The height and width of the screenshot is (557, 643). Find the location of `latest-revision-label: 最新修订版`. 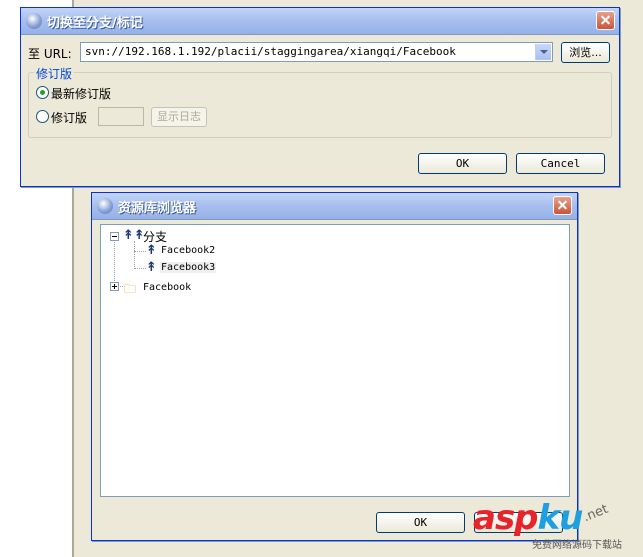

latest-revision-label: 最新修订版 is located at coordinates (81, 93).